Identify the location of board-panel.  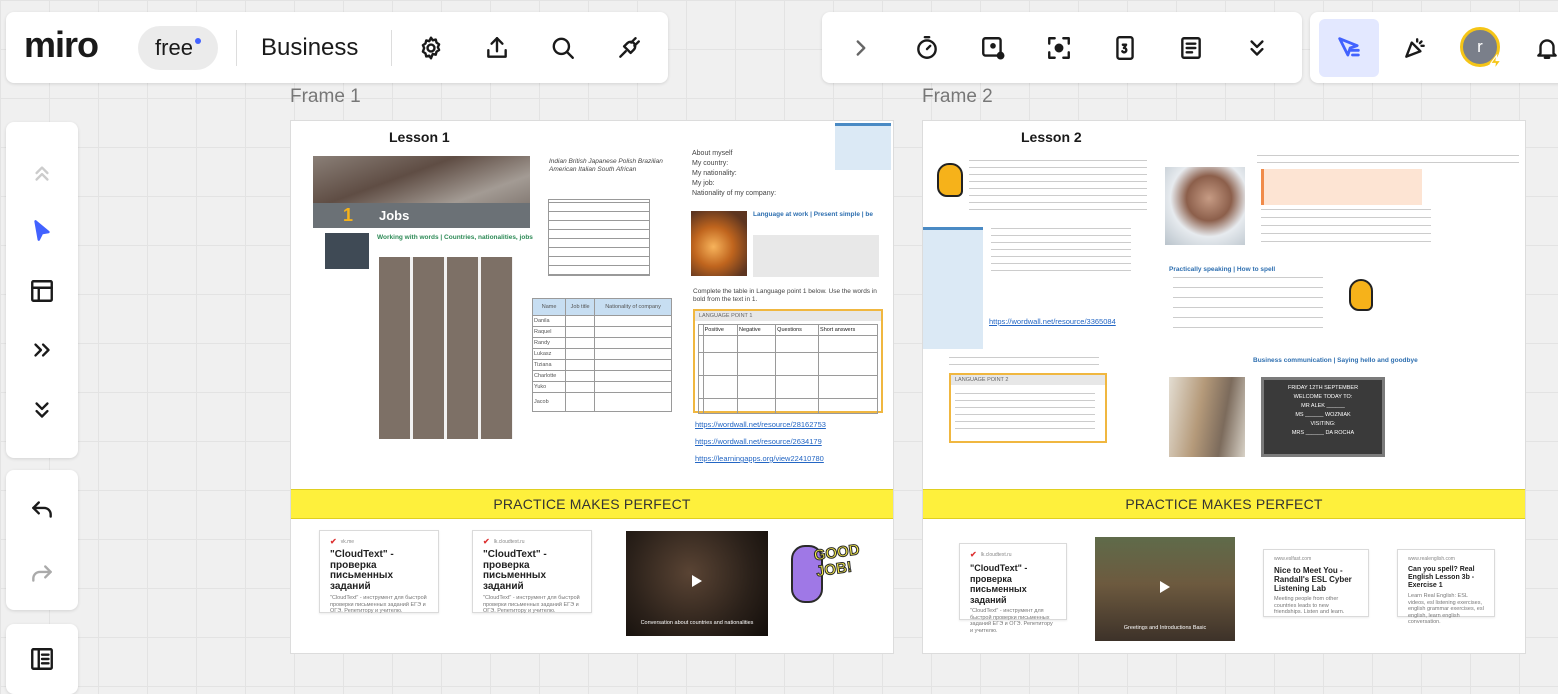
(42, 659).